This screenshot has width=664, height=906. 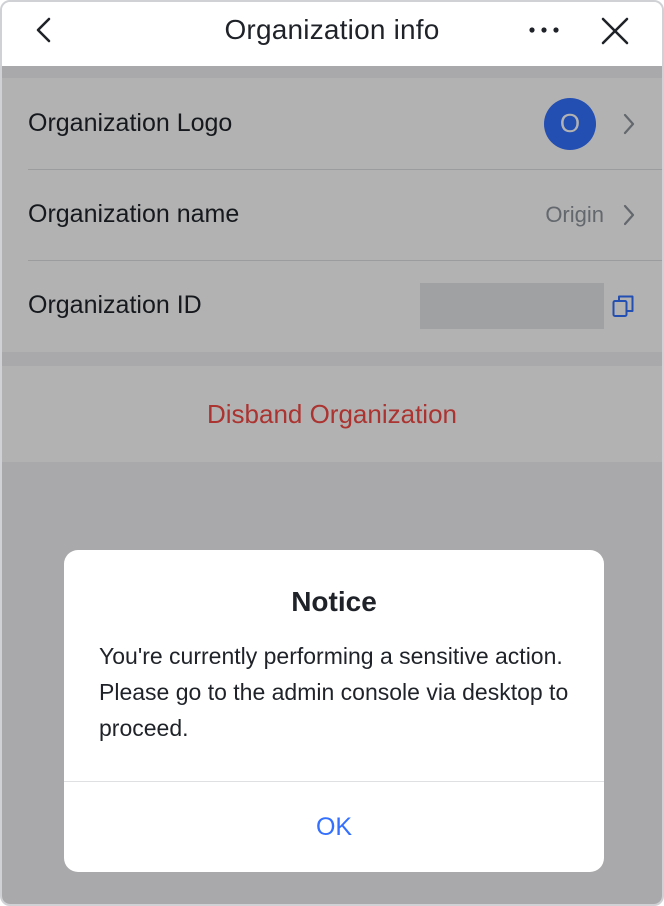 I want to click on page-title: Organization info, so click(x=332, y=29).